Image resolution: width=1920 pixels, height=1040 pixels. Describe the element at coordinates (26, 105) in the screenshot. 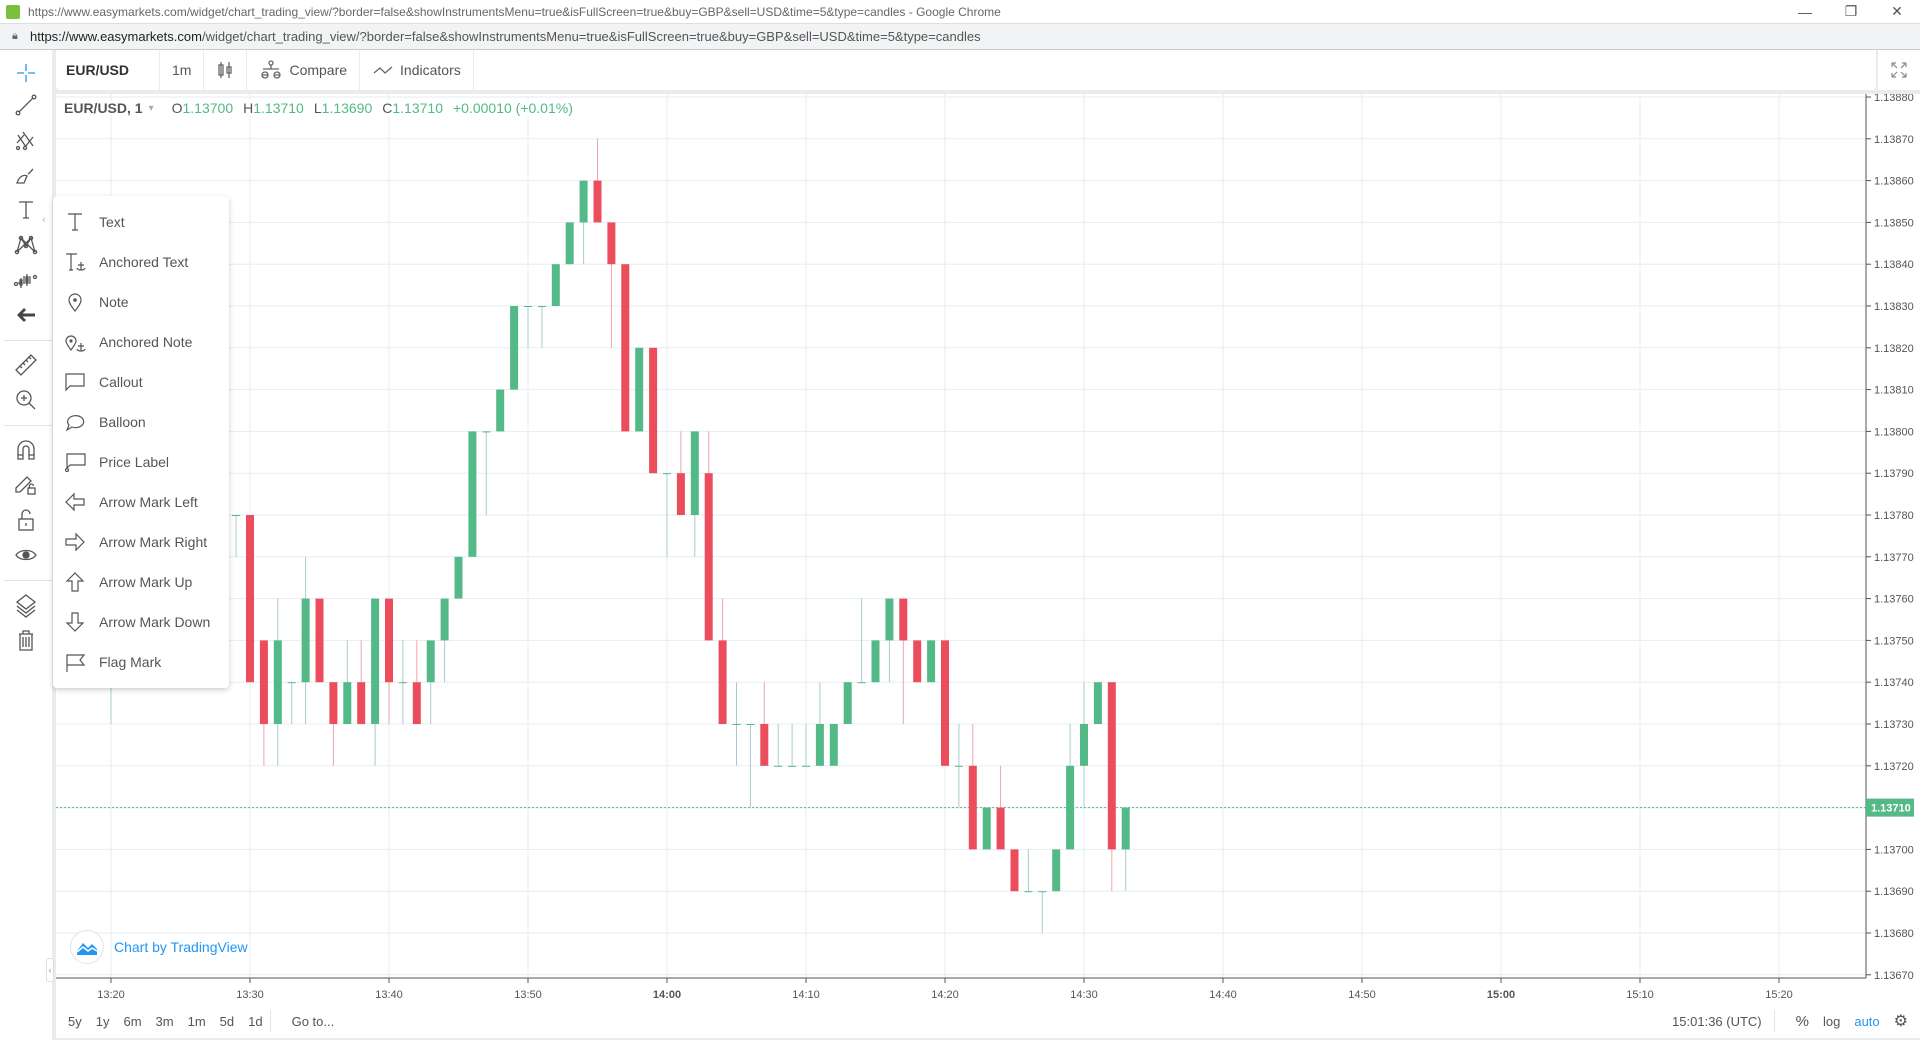

I see `trend-line-tool` at that location.